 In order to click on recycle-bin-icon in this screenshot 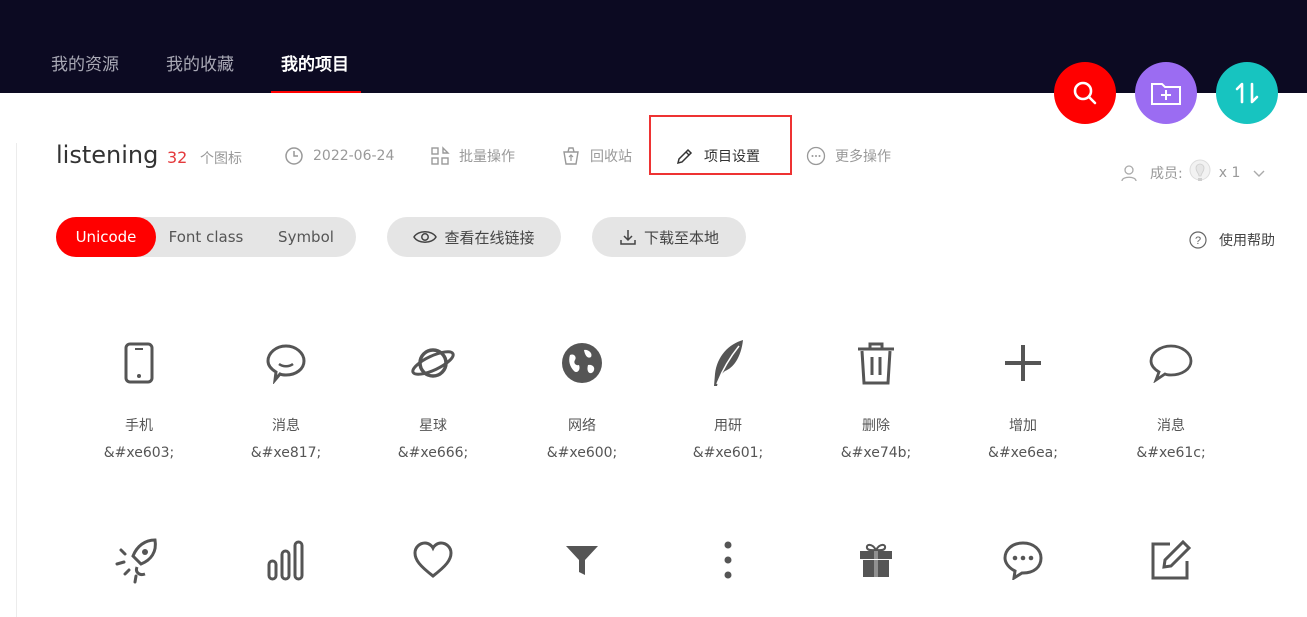, I will do `click(571, 156)`.